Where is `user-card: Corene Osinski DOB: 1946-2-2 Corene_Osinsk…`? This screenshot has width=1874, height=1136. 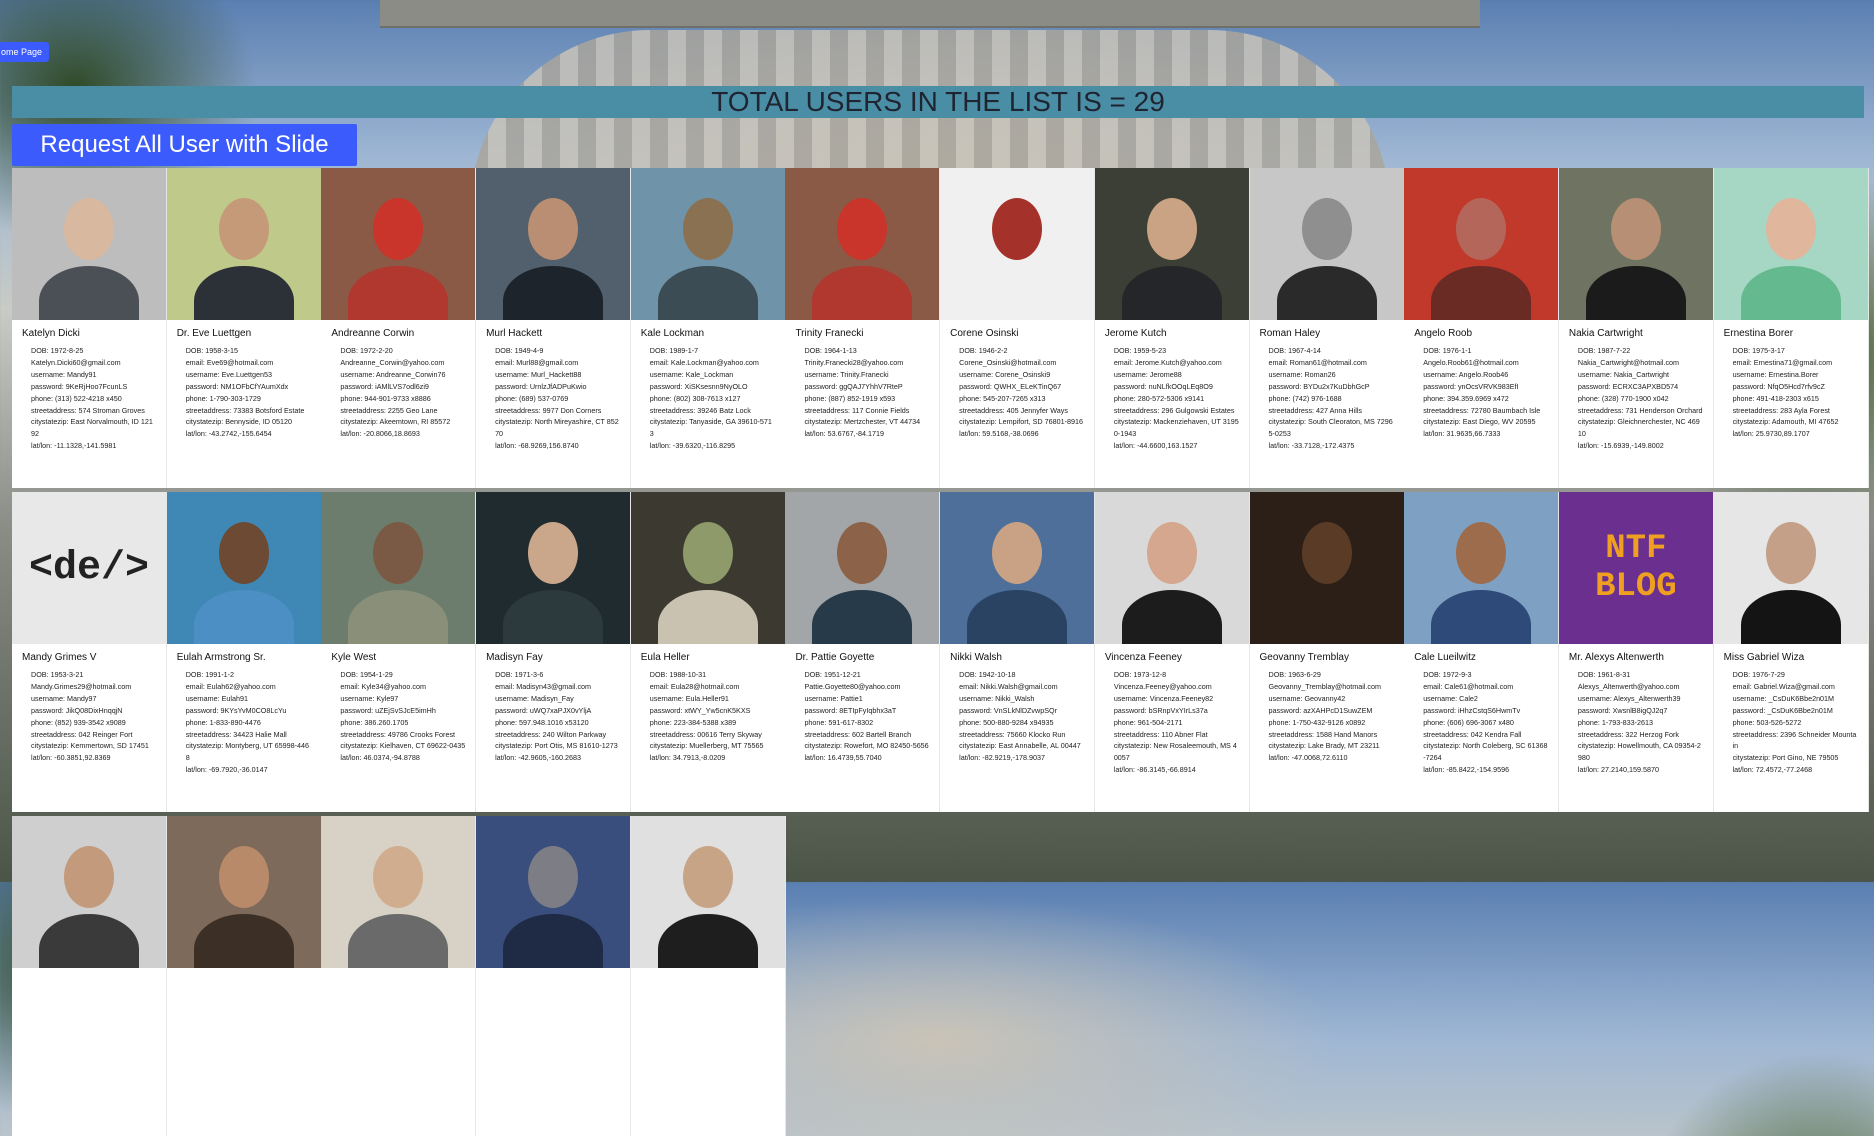
user-card: Corene Osinski DOB: 1946-2-2 Corene_Osinsk… is located at coordinates (1018, 328).